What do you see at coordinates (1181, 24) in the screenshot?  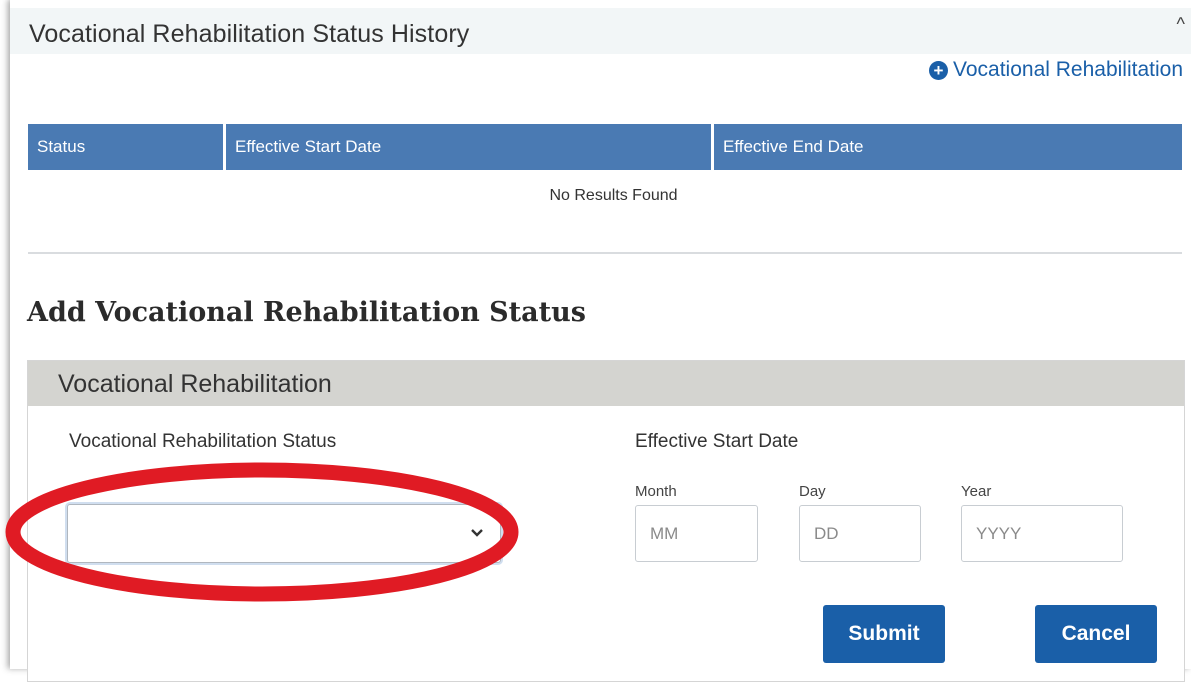 I see `chevron-up-icon: ^` at bounding box center [1181, 24].